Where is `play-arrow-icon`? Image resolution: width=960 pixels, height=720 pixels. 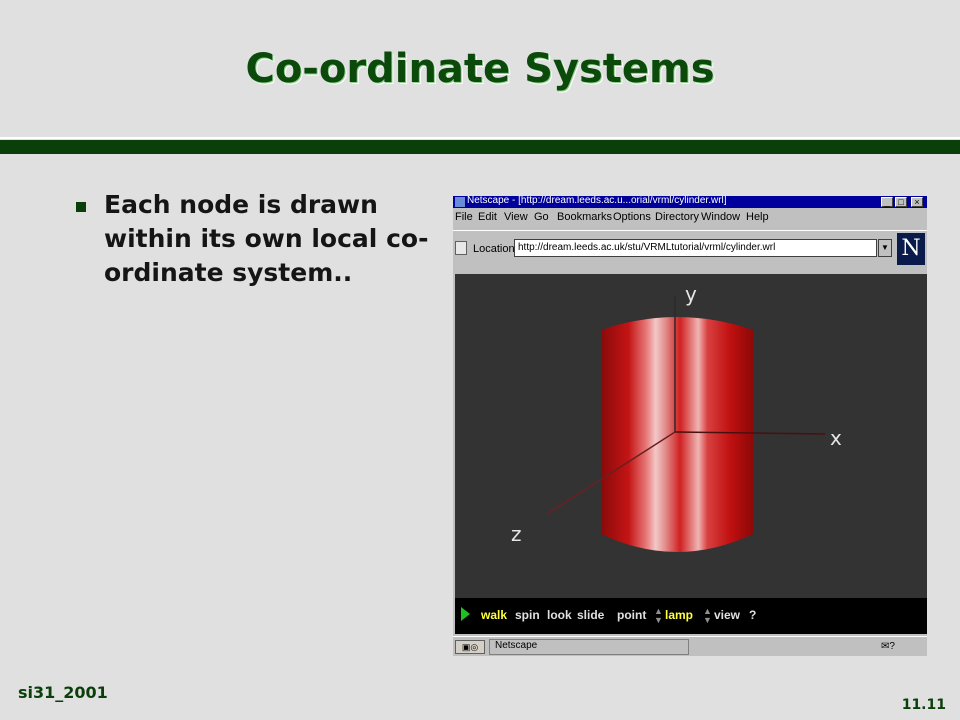
play-arrow-icon is located at coordinates (465, 614).